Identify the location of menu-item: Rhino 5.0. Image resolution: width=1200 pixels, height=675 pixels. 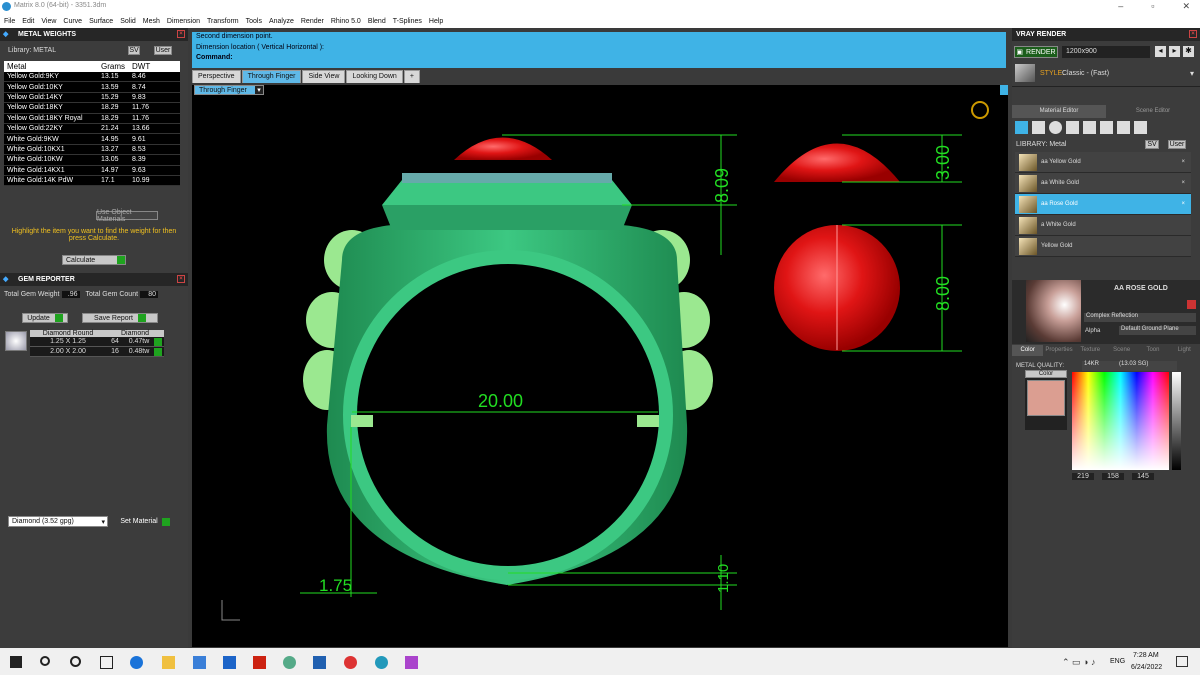
(346, 21).